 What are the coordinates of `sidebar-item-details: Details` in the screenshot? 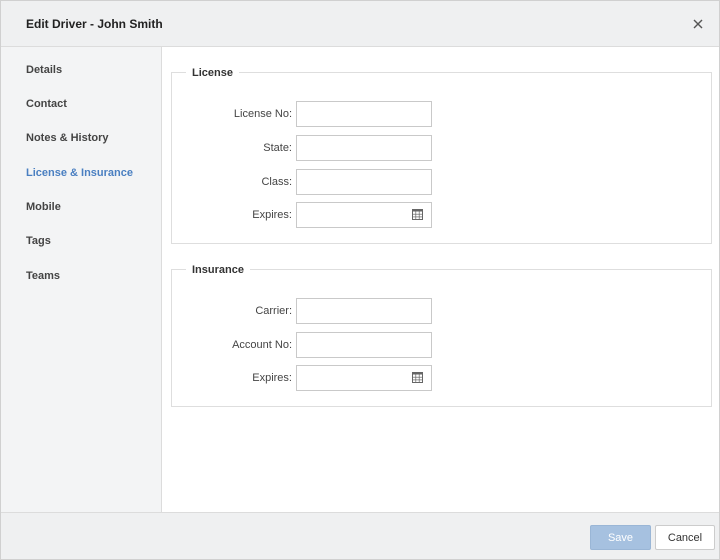 It's located at (44, 70).